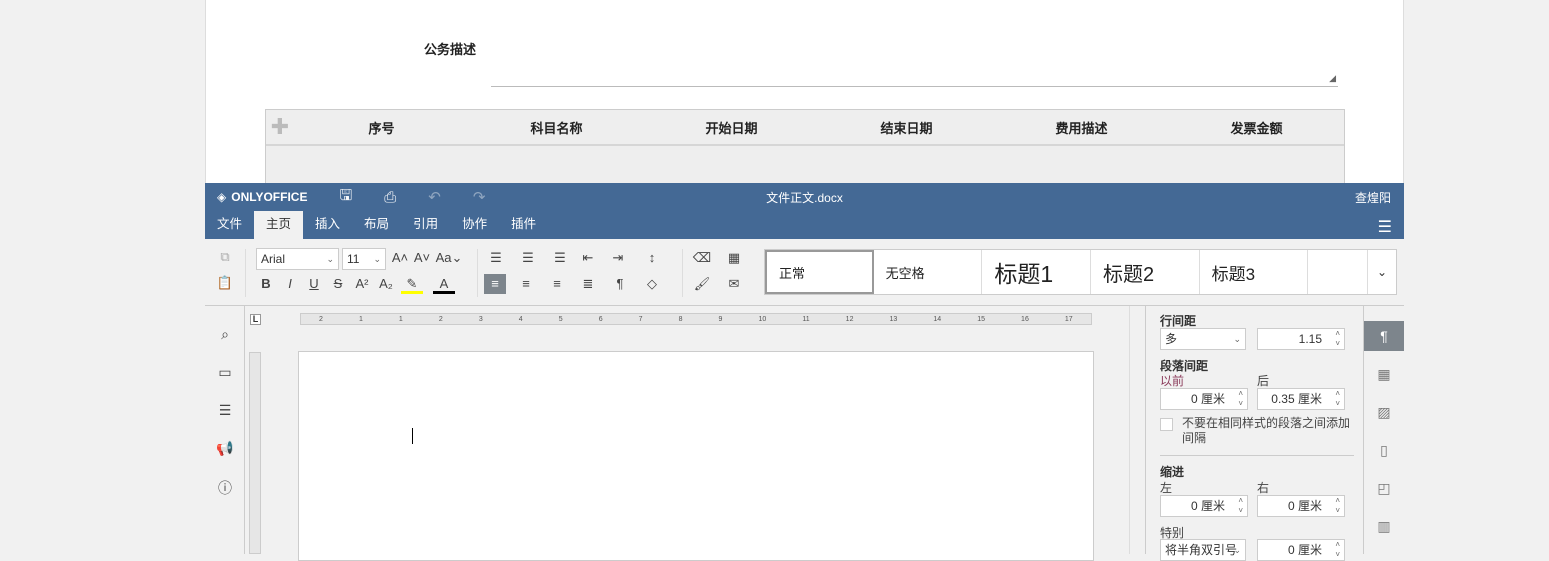  What do you see at coordinates (362, 284) in the screenshot?
I see `superscript-icon: A²` at bounding box center [362, 284].